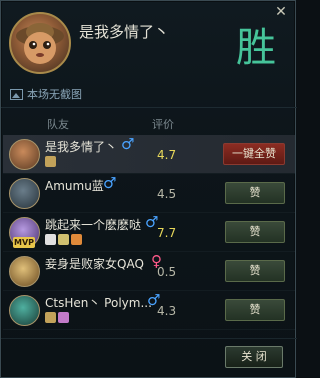  Describe the element at coordinates (16, 94) in the screenshot. I see `image-icon` at that location.